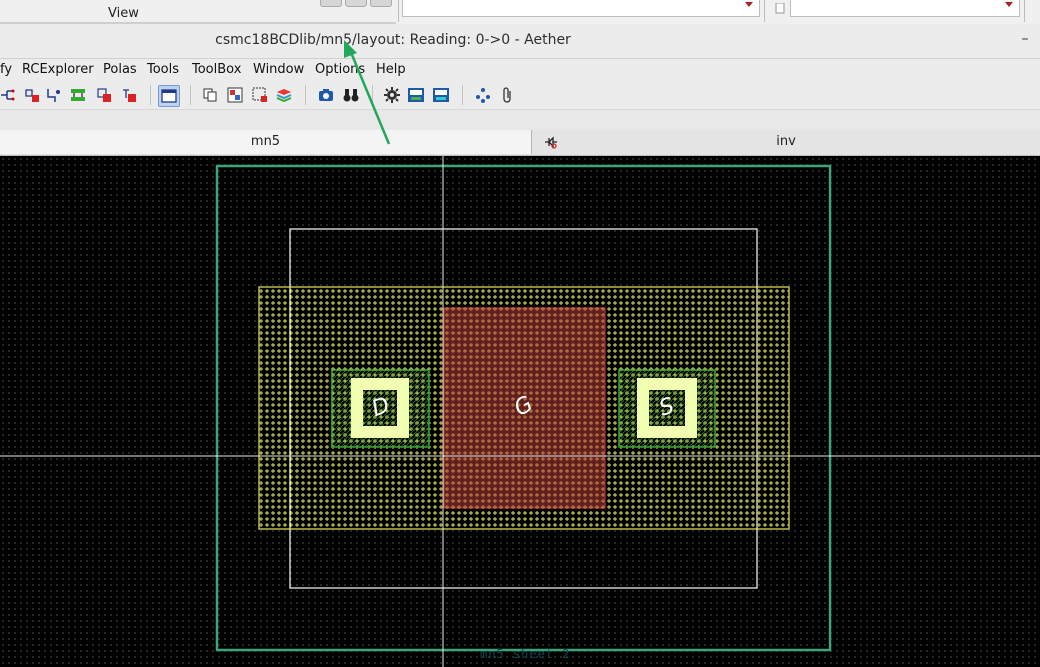 This screenshot has width=1040, height=667. I want to click on net-icon, so click(8, 95).